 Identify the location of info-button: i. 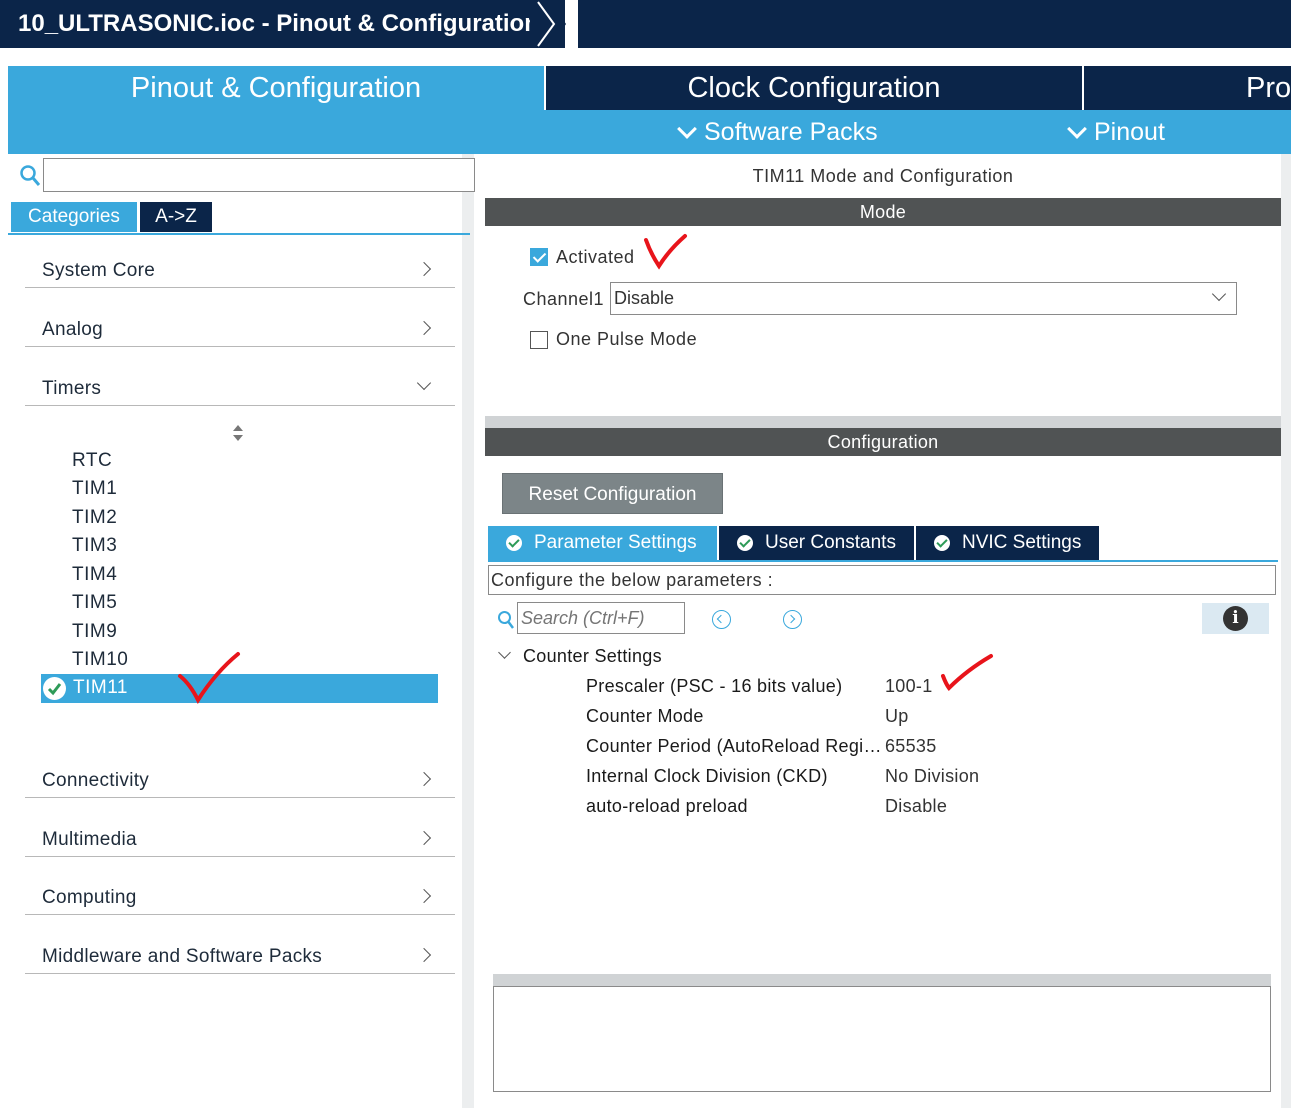
(1235, 618).